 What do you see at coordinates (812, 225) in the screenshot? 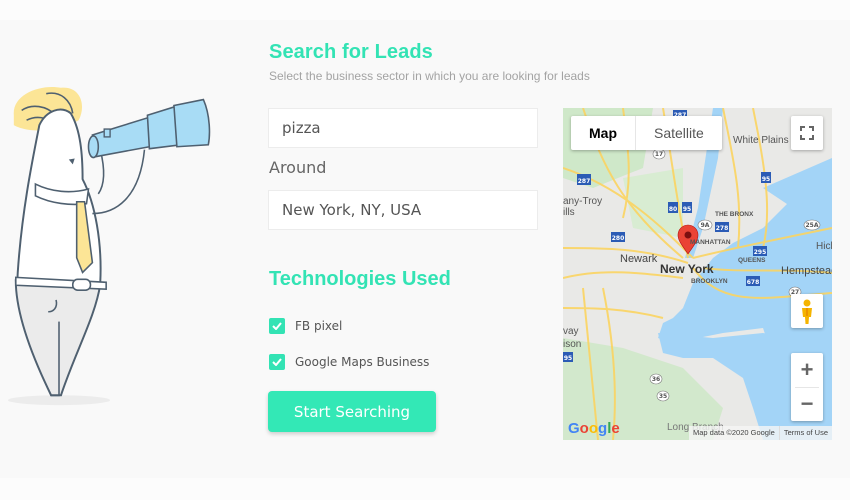
I see `svg-text: 25A` at bounding box center [812, 225].